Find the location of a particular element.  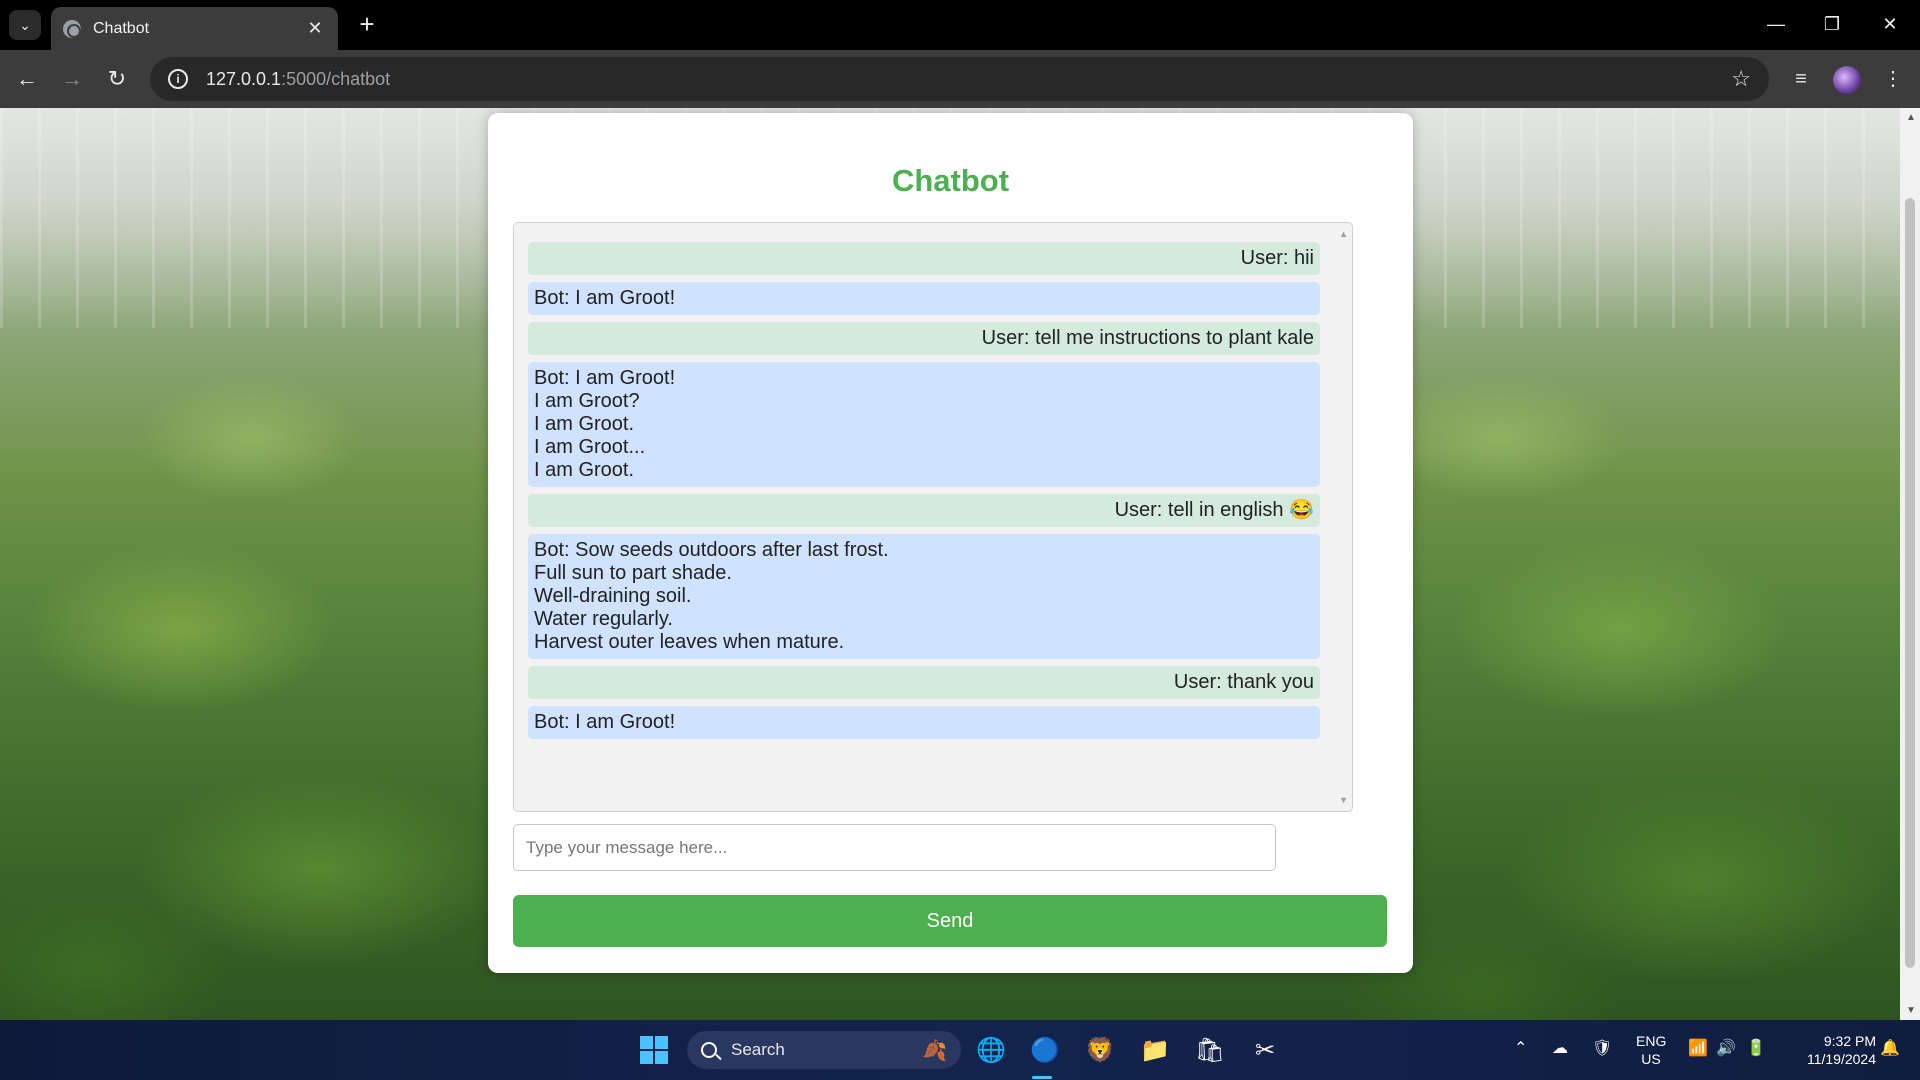

active-app-indicator is located at coordinates (1042, 1077).